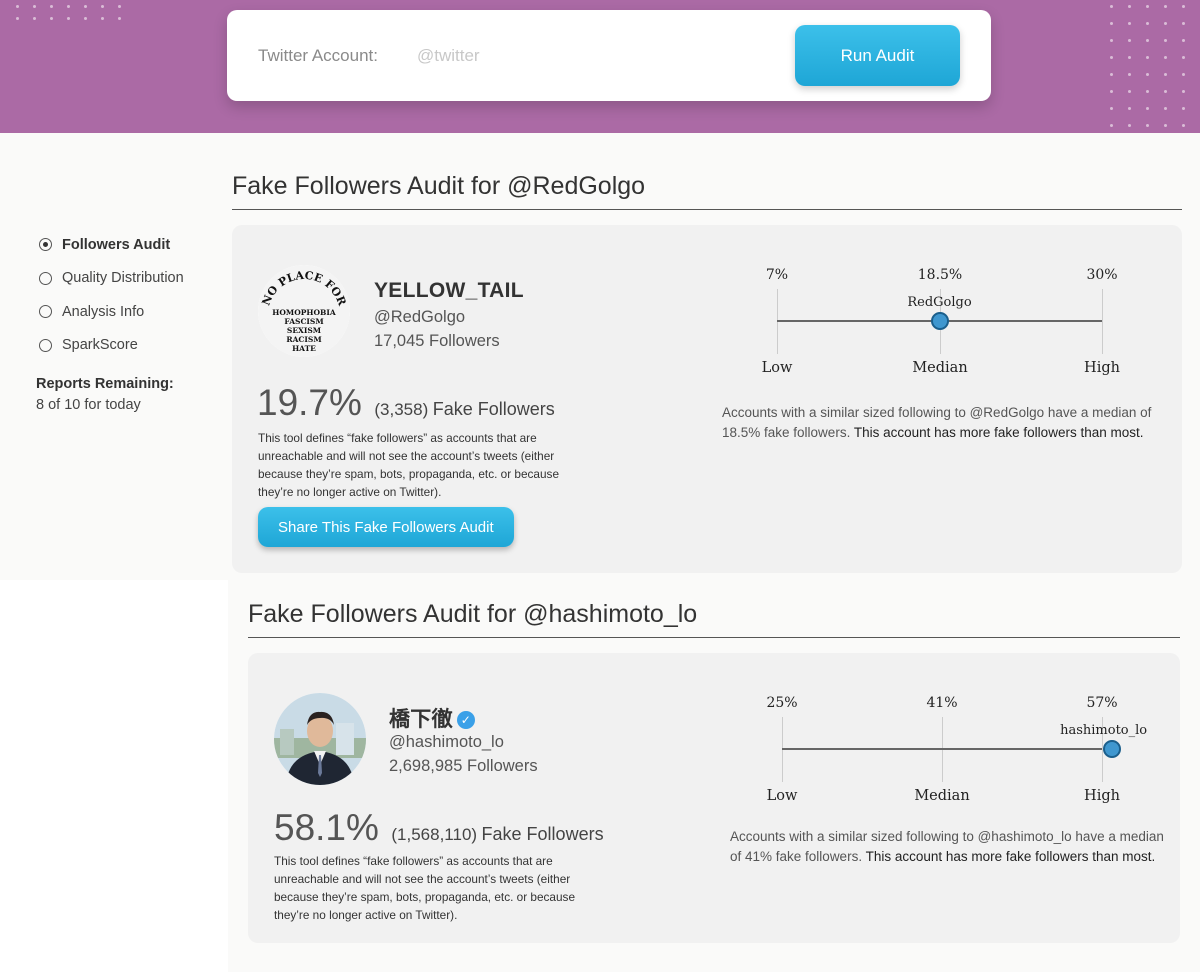 Image resolution: width=1200 pixels, height=972 pixels. I want to click on scale-marker-label: RedGolgo, so click(939, 302).